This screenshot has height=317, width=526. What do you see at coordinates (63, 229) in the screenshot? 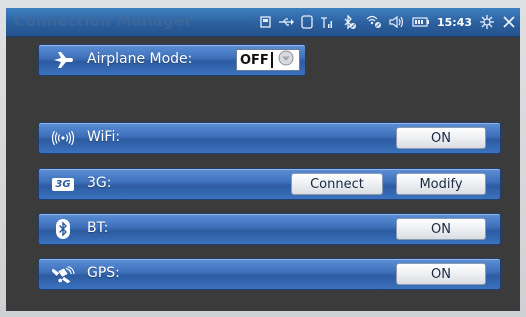
I see `bluetooth-icon` at bounding box center [63, 229].